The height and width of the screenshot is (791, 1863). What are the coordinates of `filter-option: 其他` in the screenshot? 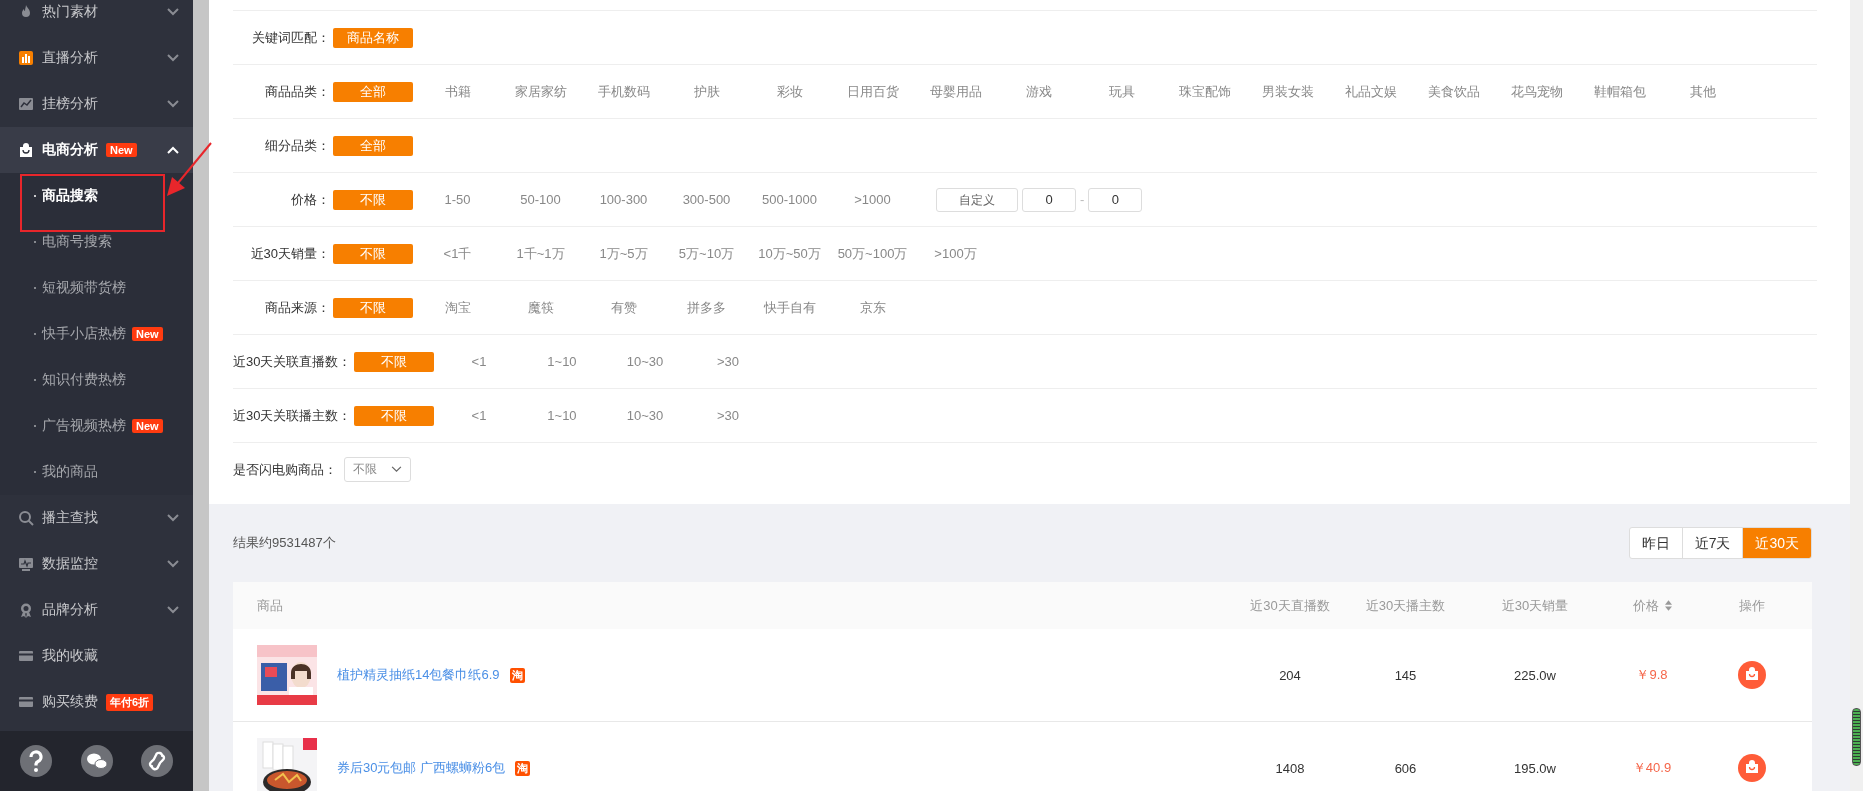 It's located at (1702, 91).